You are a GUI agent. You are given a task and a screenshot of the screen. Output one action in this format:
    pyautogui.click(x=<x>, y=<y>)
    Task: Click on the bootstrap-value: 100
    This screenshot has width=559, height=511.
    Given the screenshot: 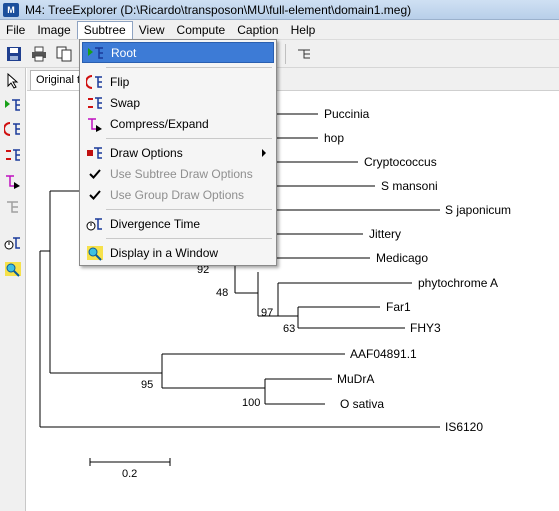 What is the action you would take?
    pyautogui.click(x=251, y=403)
    